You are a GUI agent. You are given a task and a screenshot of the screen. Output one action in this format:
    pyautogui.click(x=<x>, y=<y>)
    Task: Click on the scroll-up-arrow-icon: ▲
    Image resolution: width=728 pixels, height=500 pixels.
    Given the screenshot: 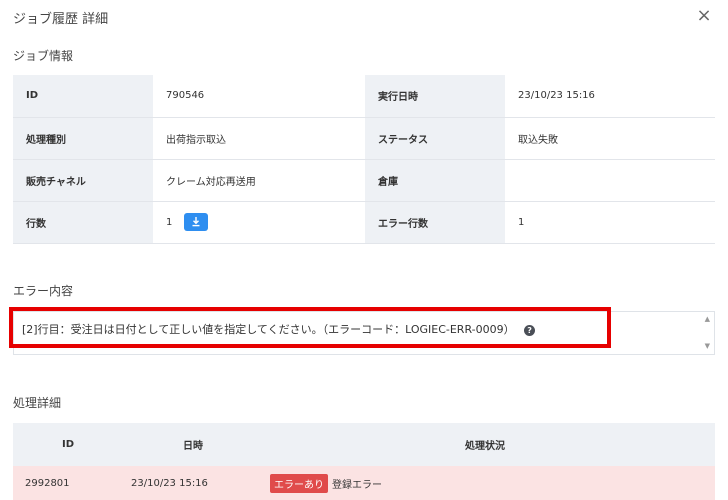 What is the action you would take?
    pyautogui.click(x=707, y=319)
    